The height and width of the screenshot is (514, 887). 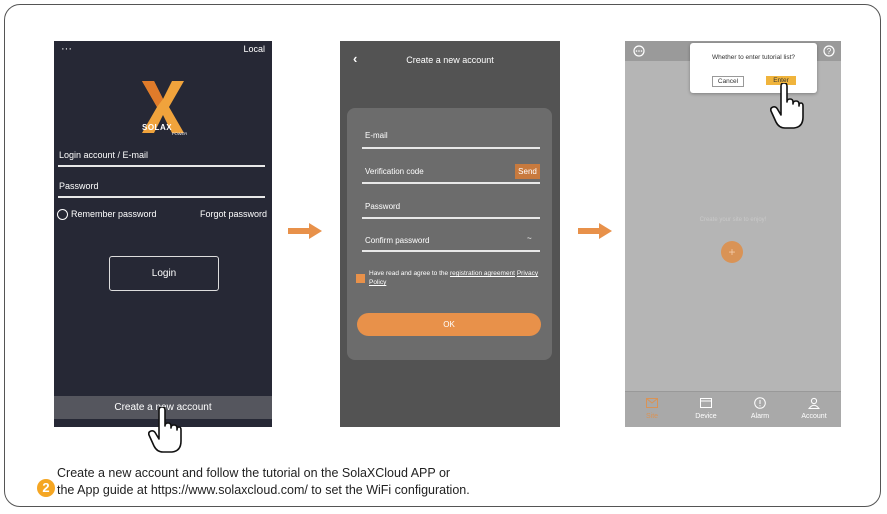 What do you see at coordinates (760, 403) in the screenshot?
I see `alarm-icon` at bounding box center [760, 403].